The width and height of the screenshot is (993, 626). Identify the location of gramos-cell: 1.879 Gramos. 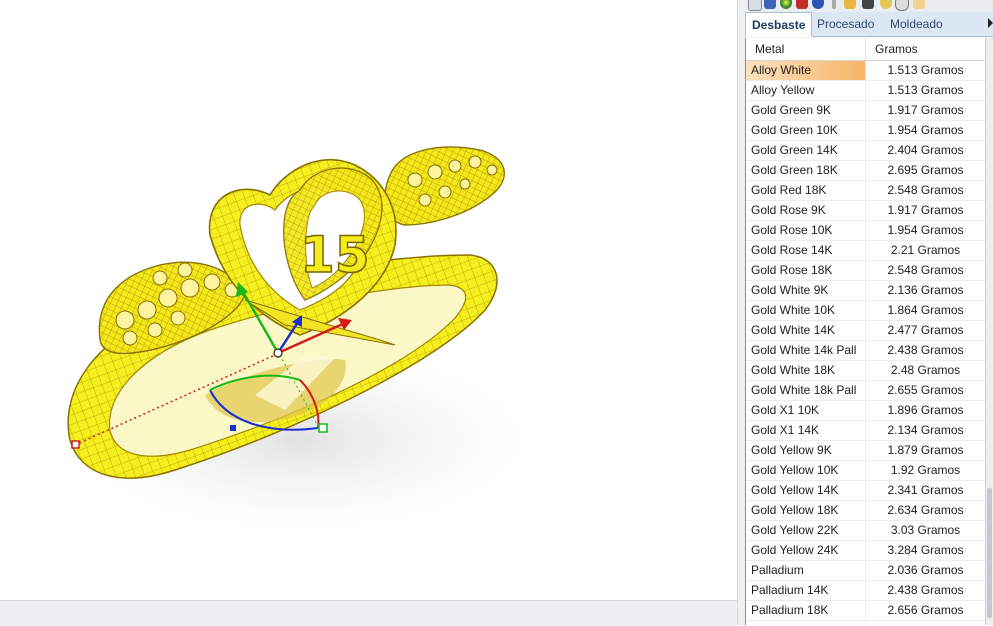
(926, 450).